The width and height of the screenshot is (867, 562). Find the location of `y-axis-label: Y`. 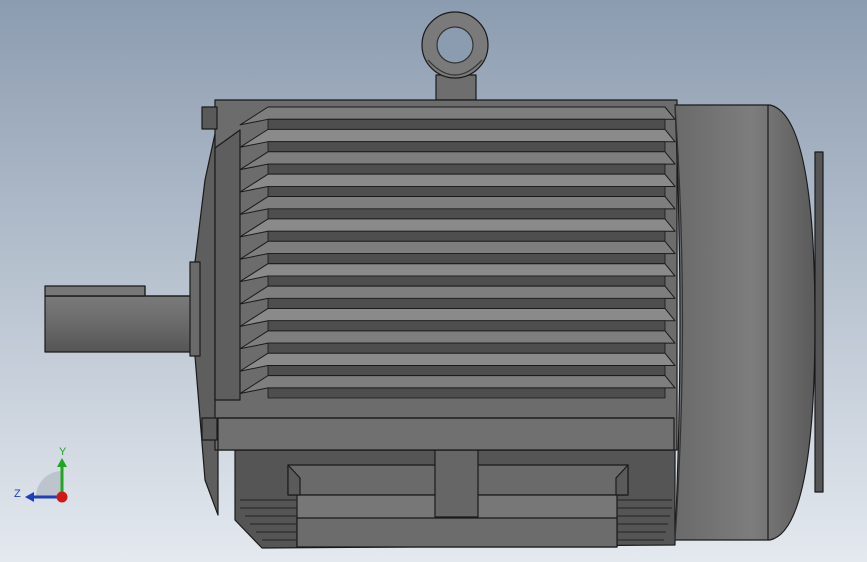

y-axis-label: Y is located at coordinates (63, 452).